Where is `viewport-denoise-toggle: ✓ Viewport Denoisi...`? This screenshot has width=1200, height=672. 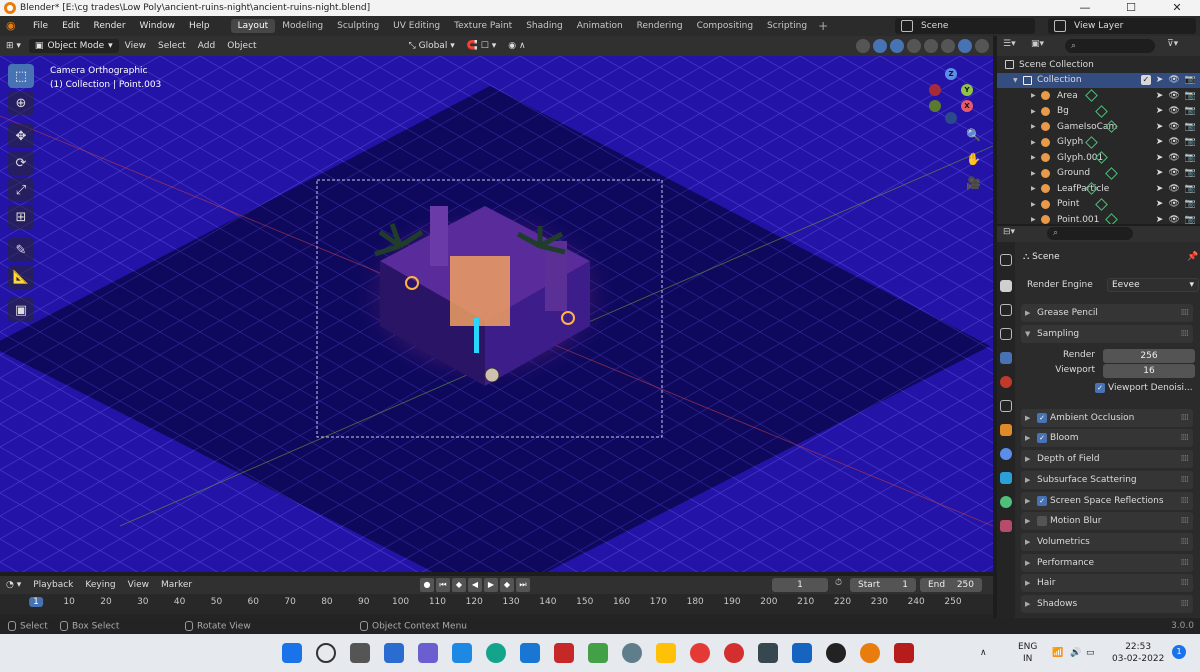 viewport-denoise-toggle: ✓ Viewport Denoisi... is located at coordinates (1144, 387).